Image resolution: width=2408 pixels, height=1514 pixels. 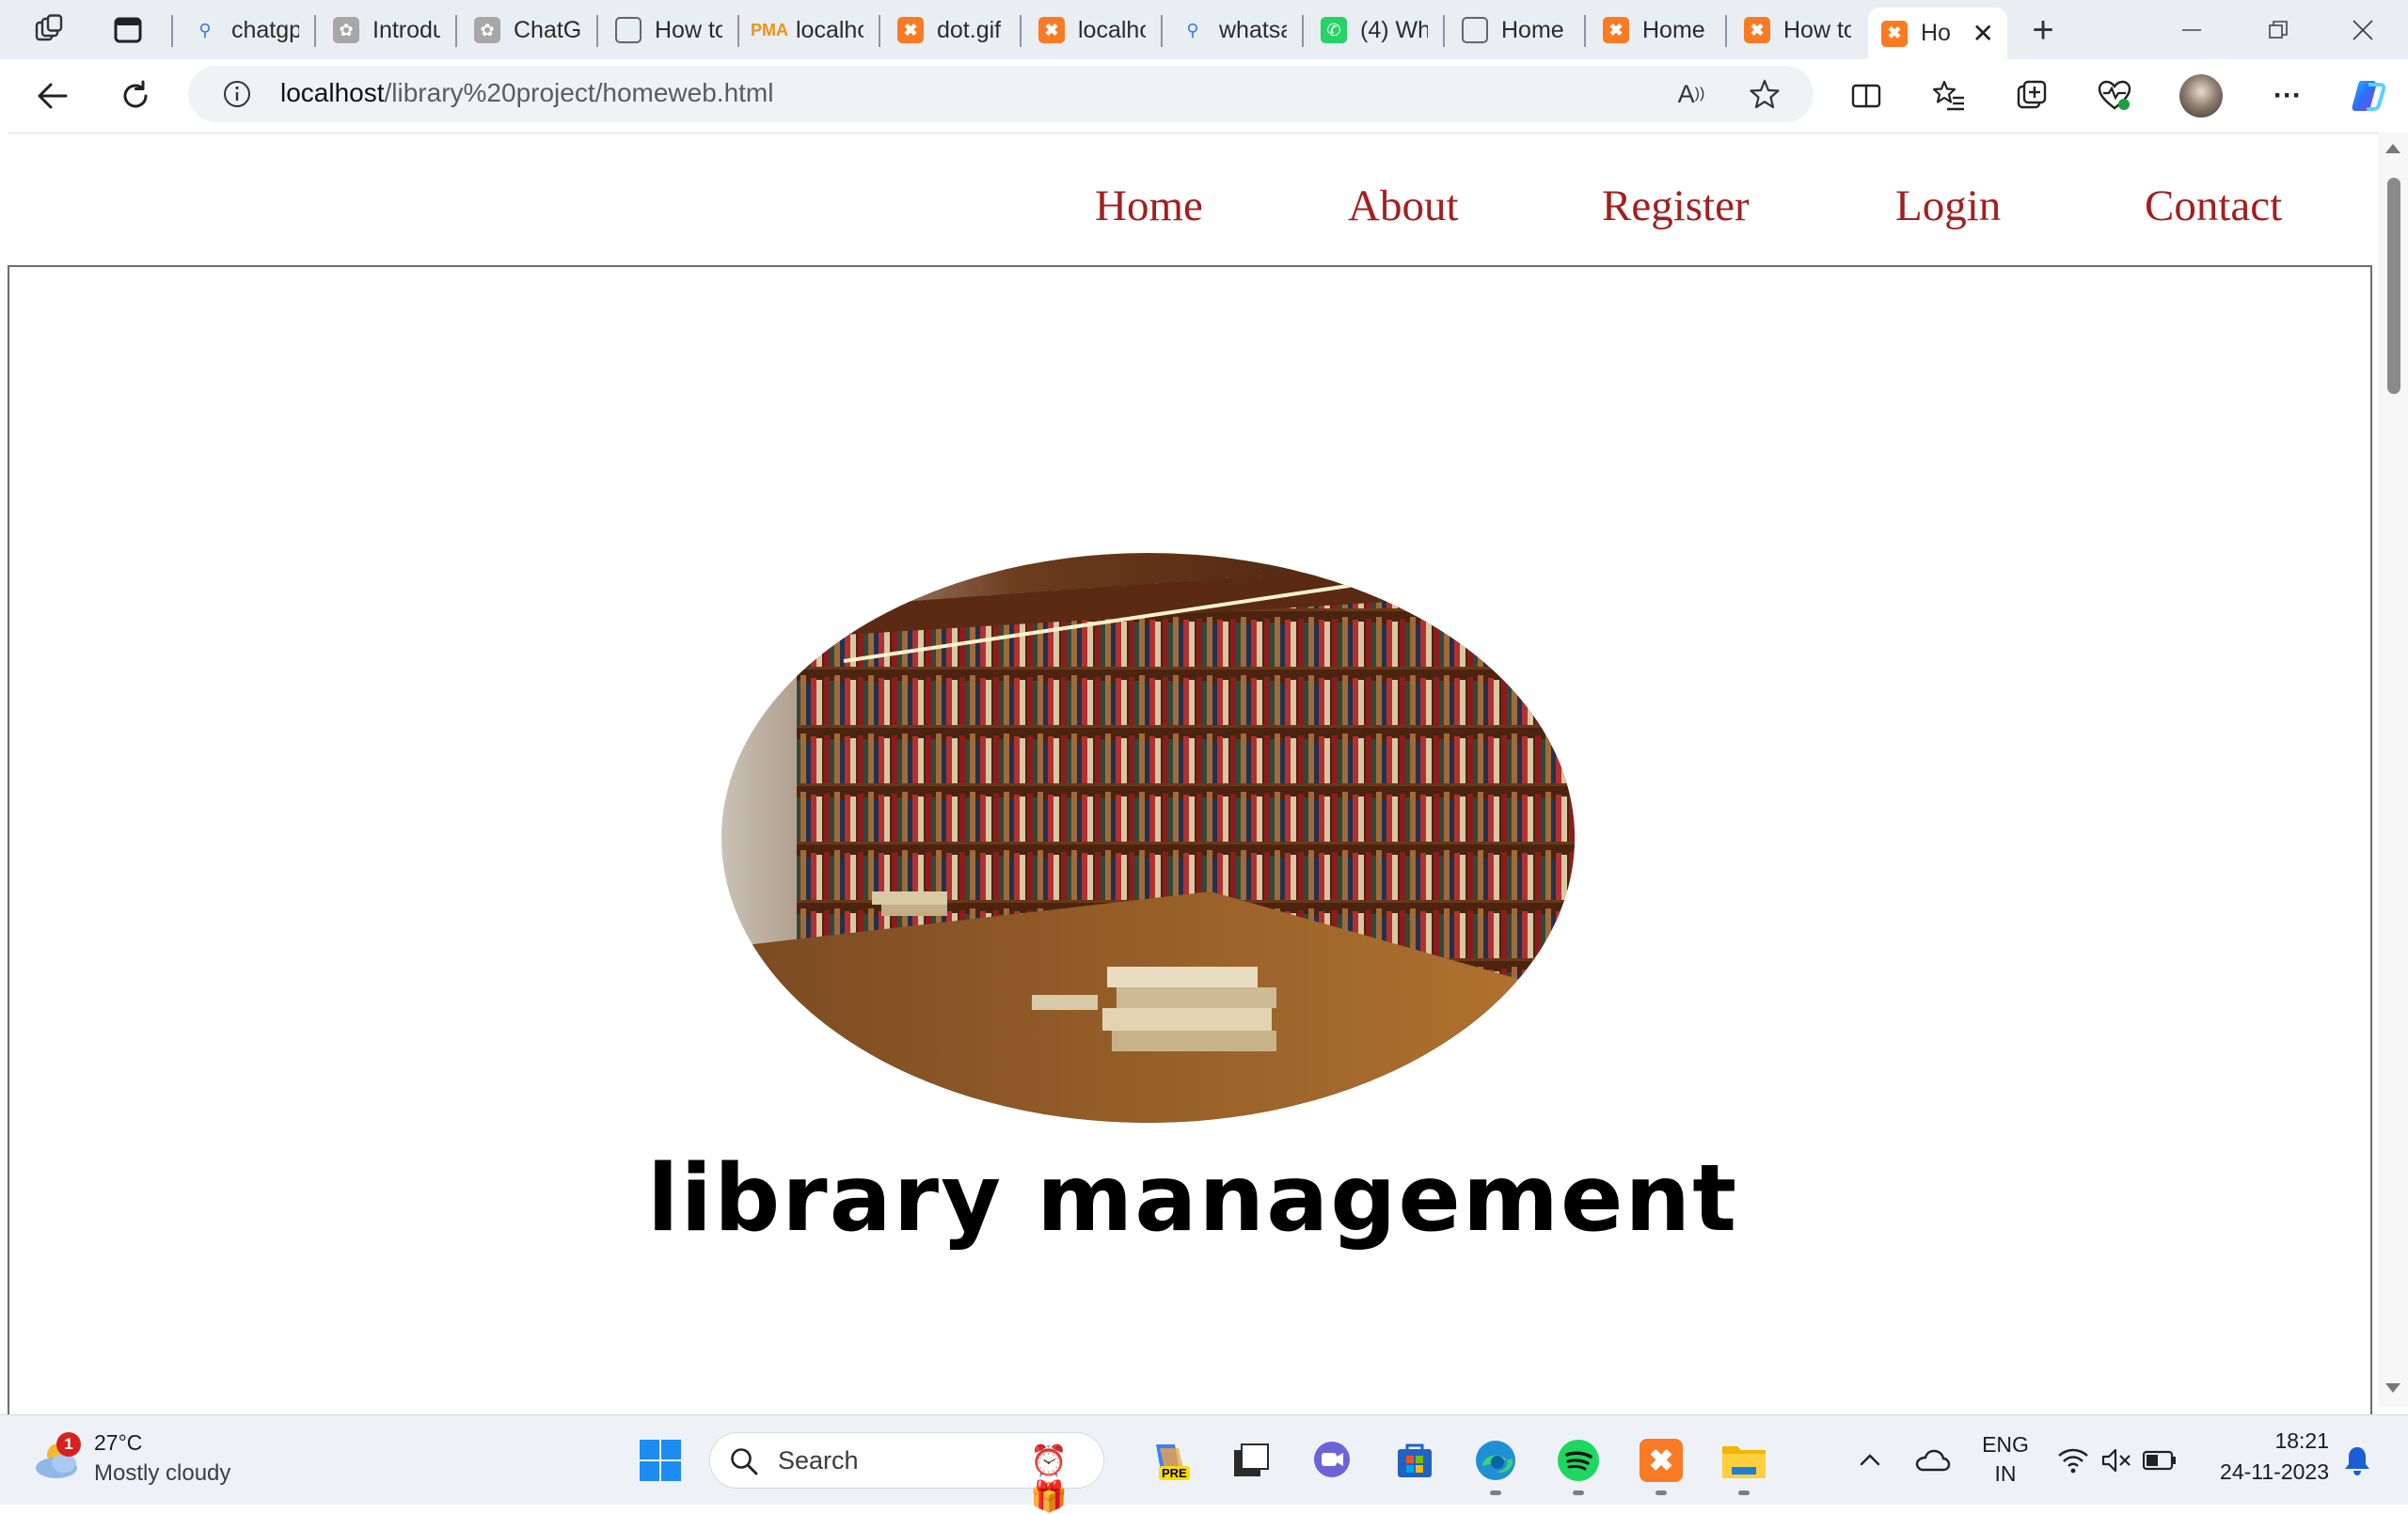 I want to click on weather-widget: 1, so click(x=59, y=1458).